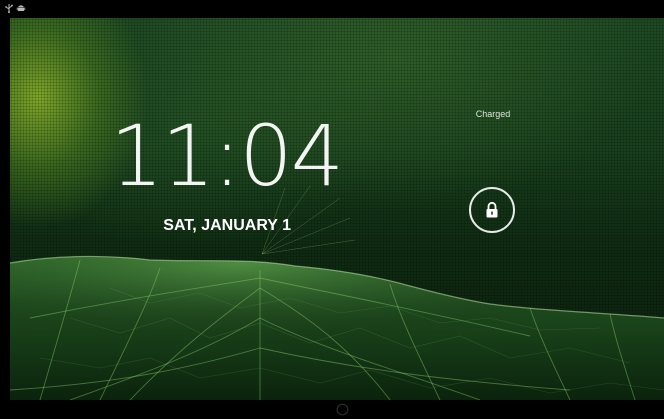 This screenshot has height=419, width=664. I want to click on navigation-bar, so click(332, 409).